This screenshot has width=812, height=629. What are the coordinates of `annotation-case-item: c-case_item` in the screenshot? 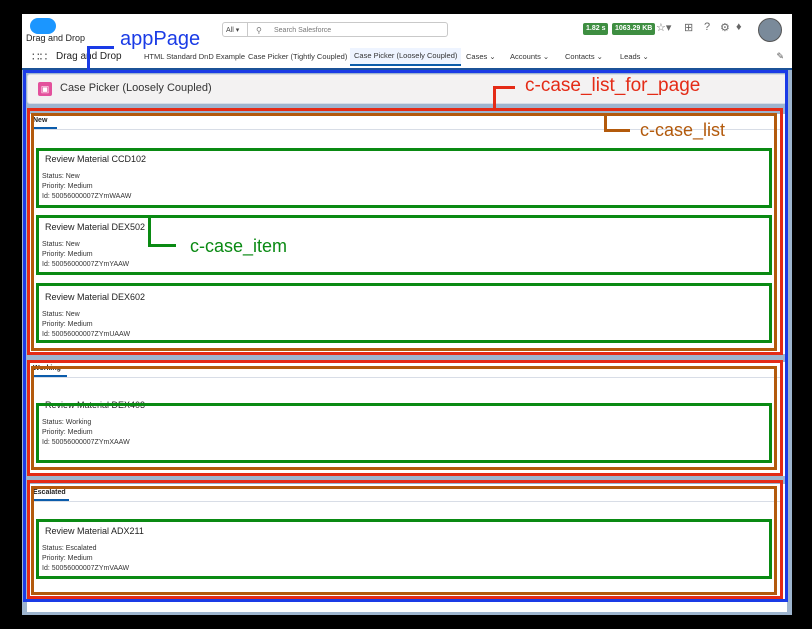 It's located at (239, 246).